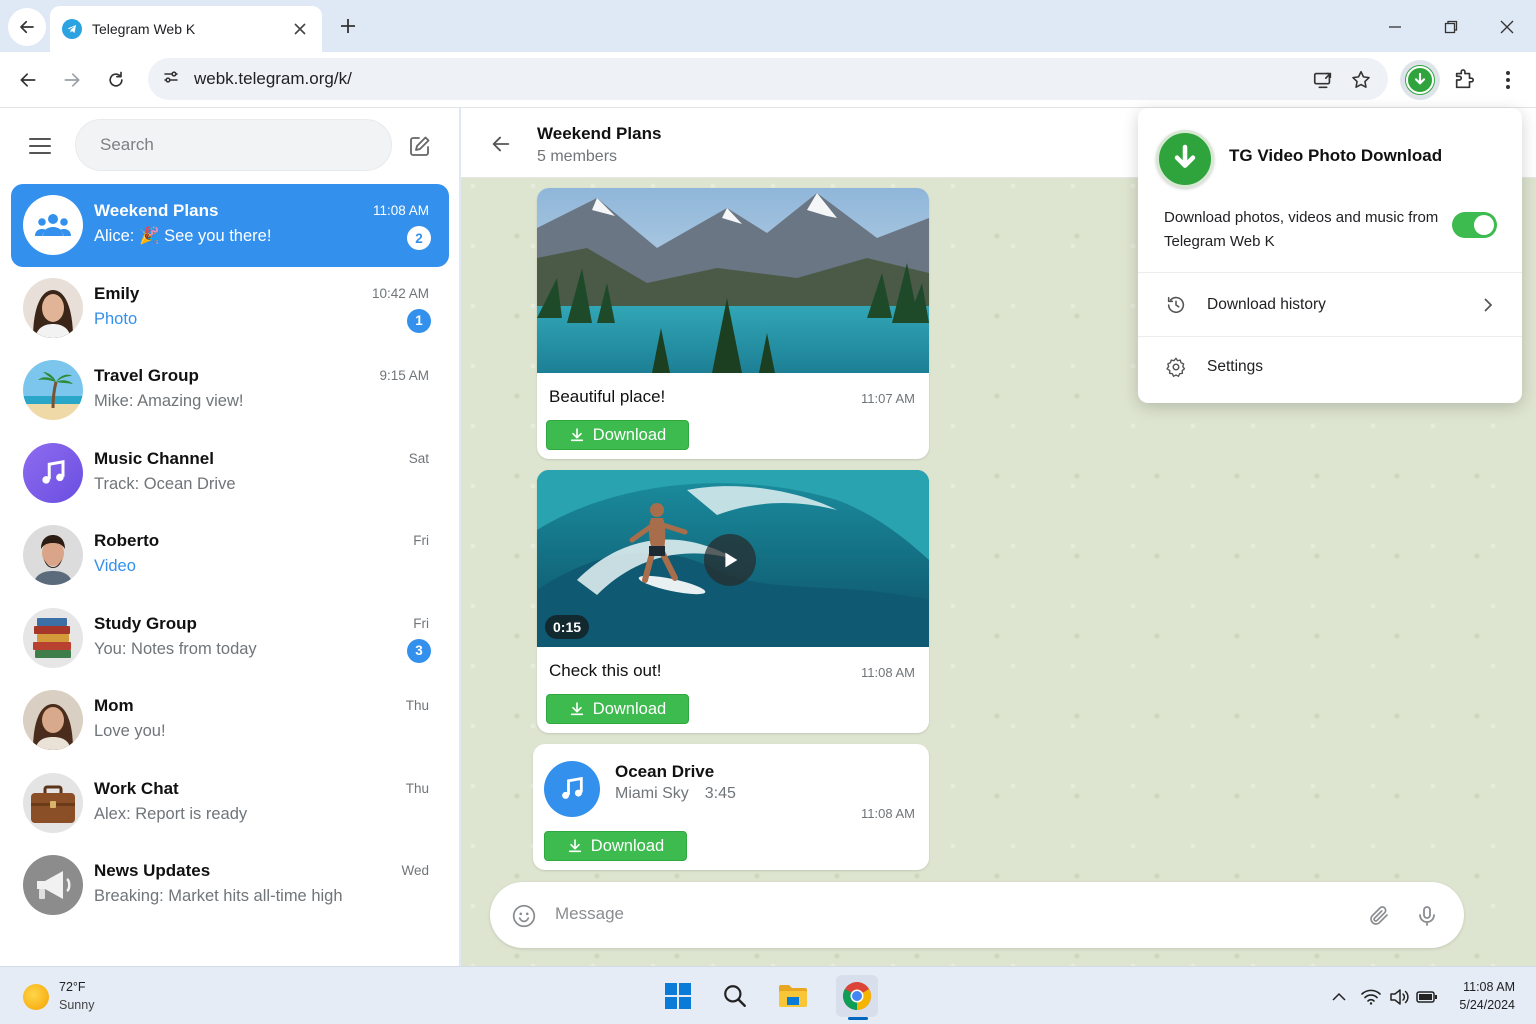 This screenshot has height=1024, width=1536. I want to click on restore-button, so click(1451, 27).